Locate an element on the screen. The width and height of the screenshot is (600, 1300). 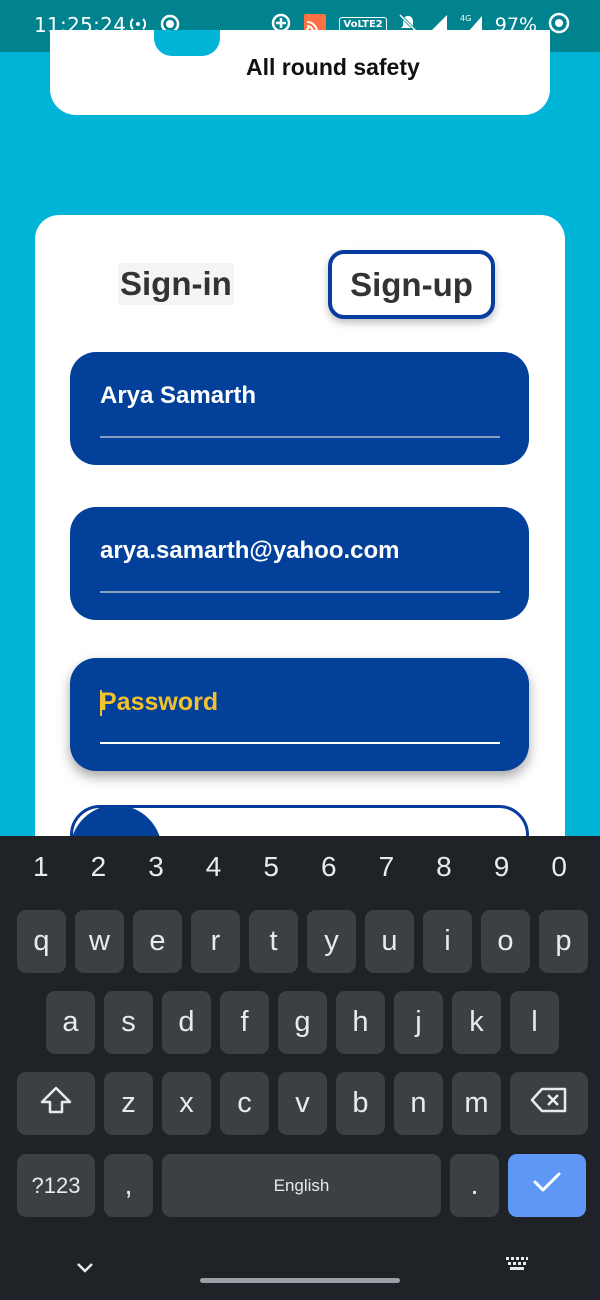
space-key: English is located at coordinates (301, 1185).